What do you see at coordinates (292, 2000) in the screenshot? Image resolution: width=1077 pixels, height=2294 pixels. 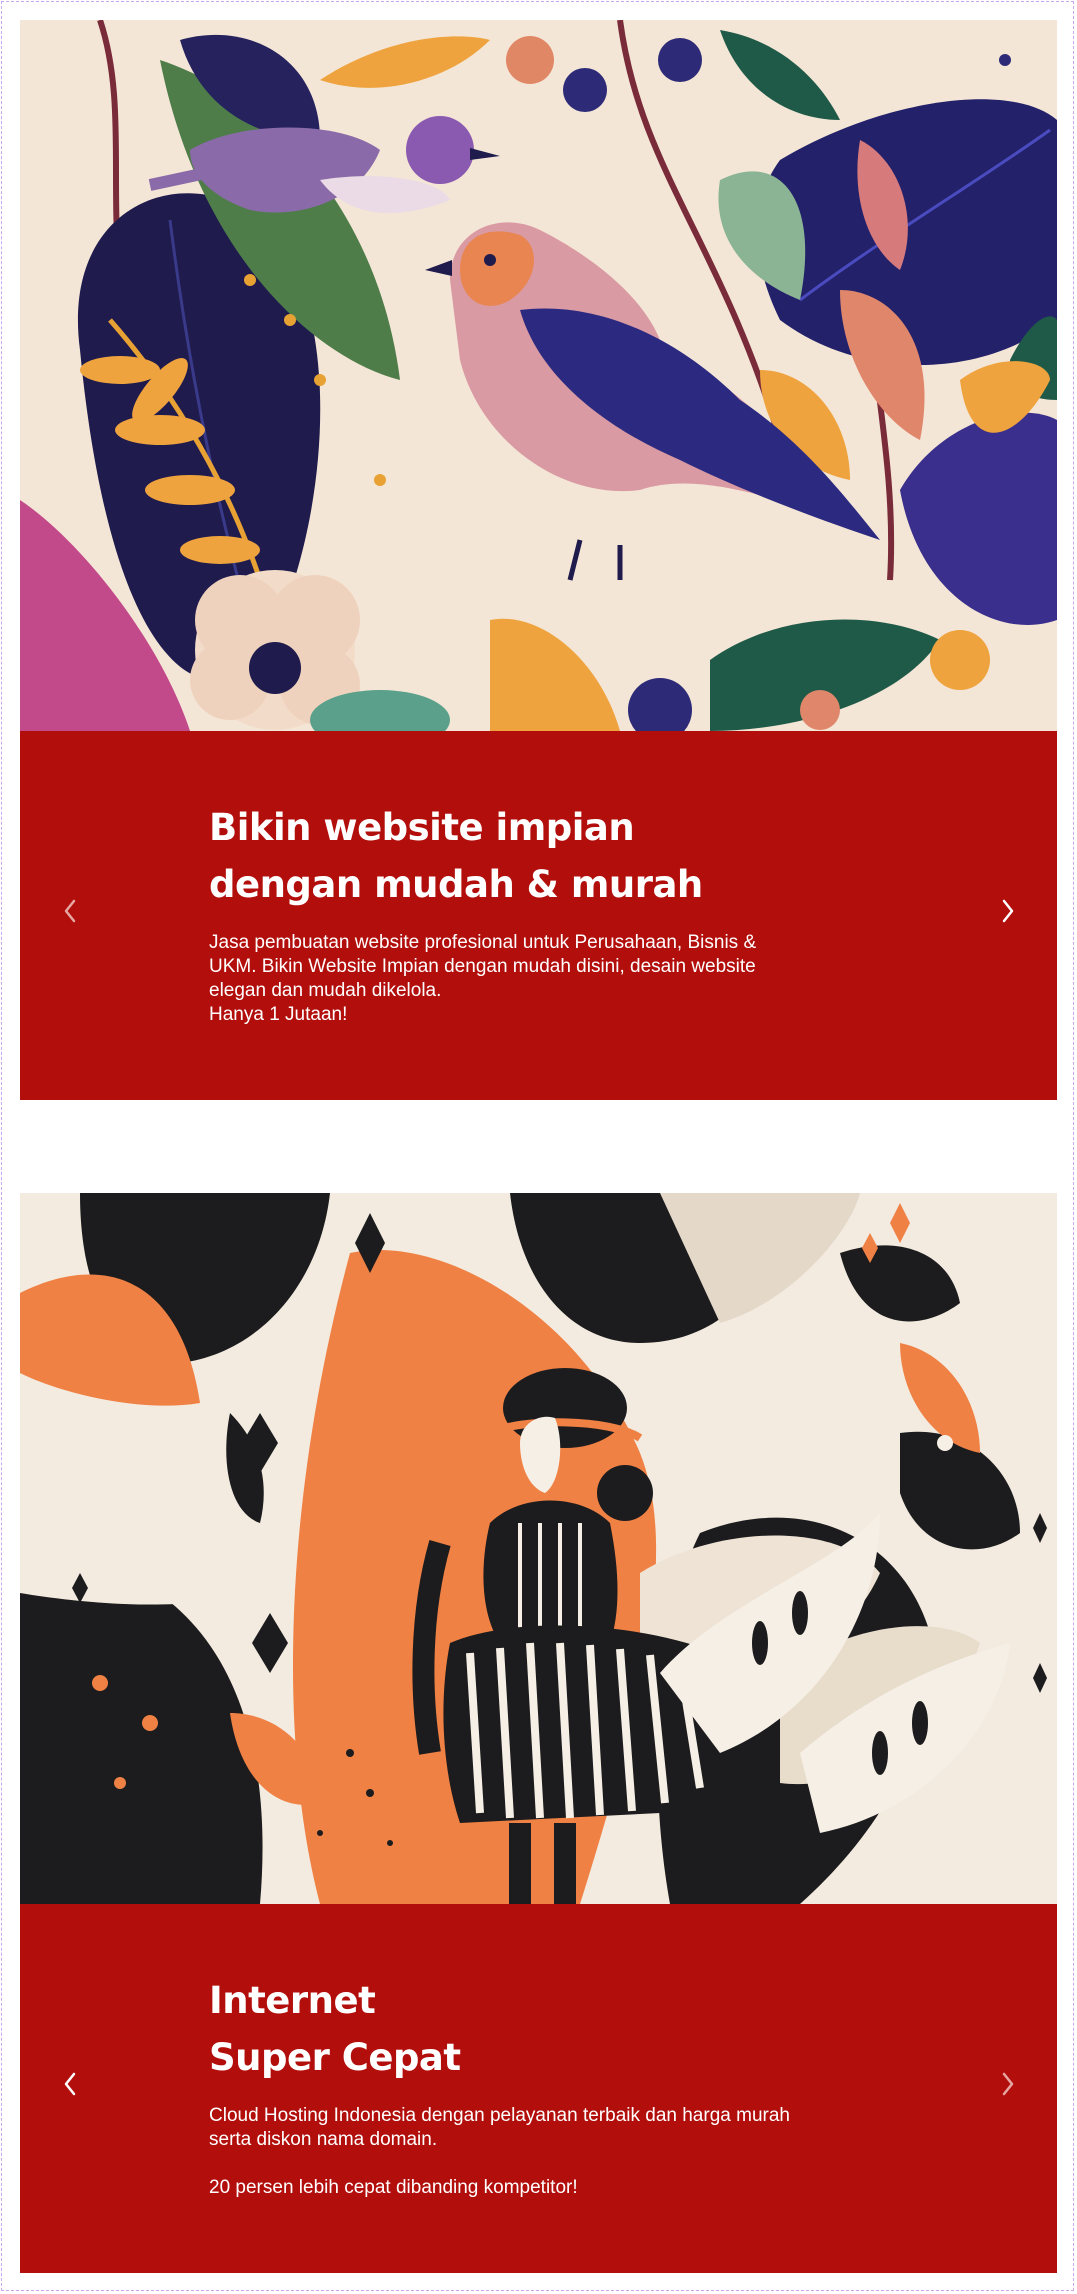 I see `slide-title-line: Internet` at bounding box center [292, 2000].